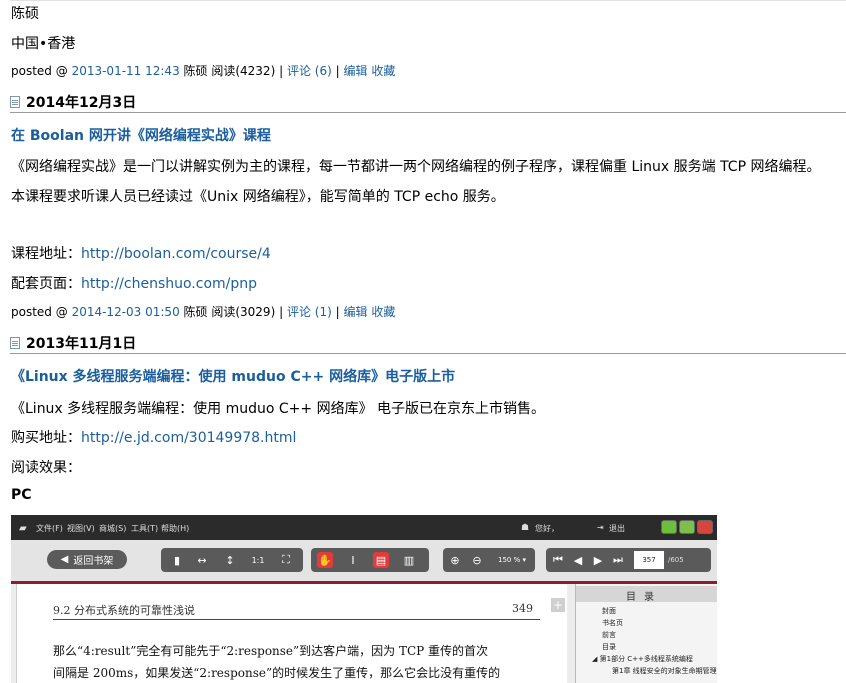 The height and width of the screenshot is (683, 846). I want to click on menu-file: 文件(F), so click(49, 528).